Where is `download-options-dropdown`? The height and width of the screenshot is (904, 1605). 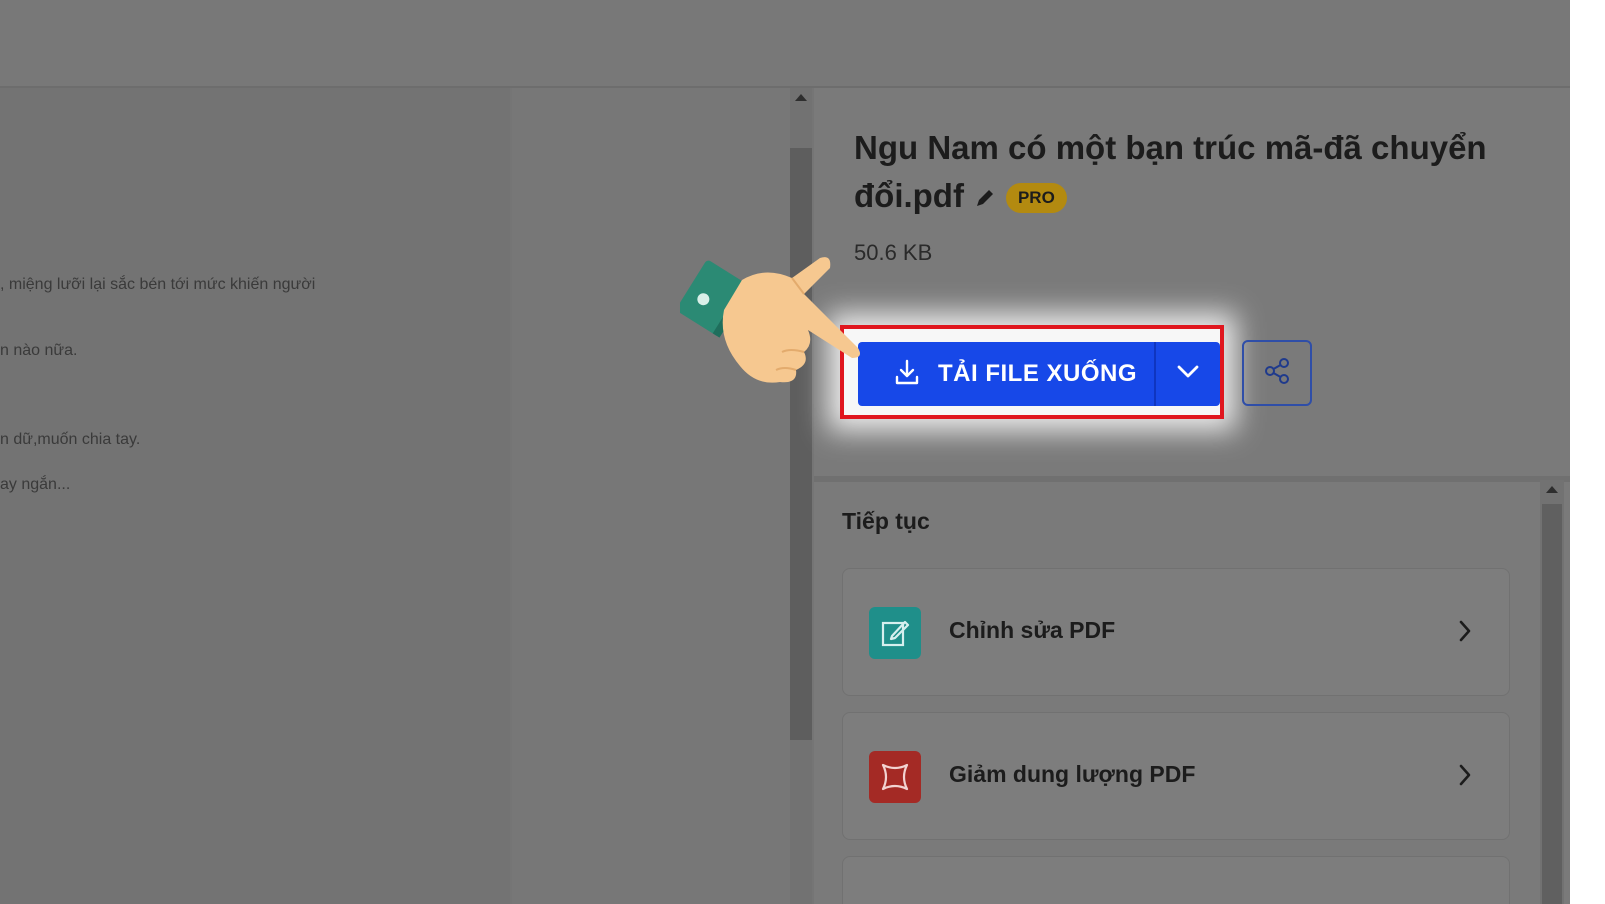
download-options-dropdown is located at coordinates (1187, 374).